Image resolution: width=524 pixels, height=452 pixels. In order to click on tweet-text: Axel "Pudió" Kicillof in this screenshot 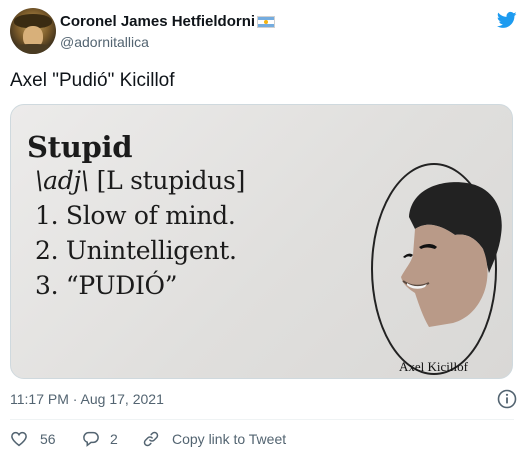, I will do `click(92, 80)`.